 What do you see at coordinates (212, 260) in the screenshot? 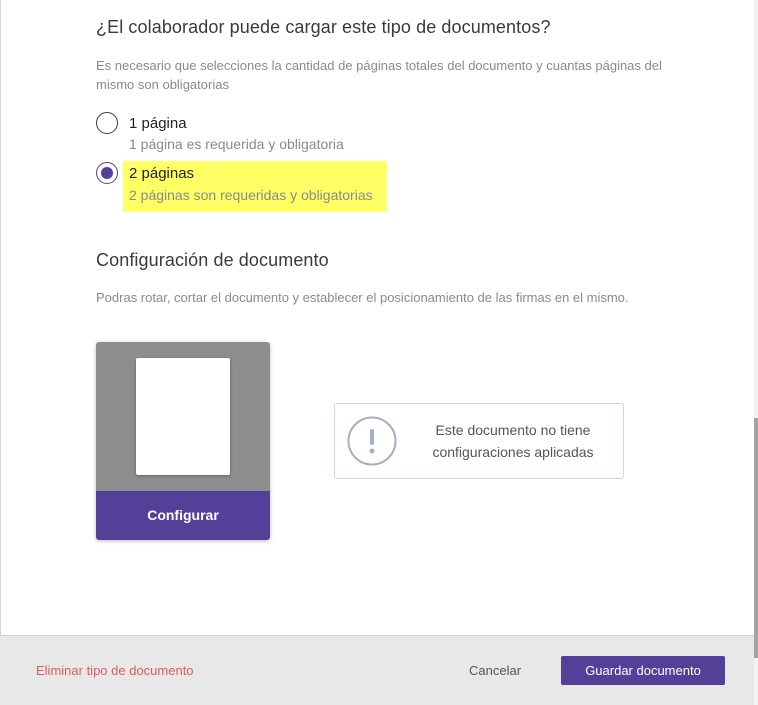
I see `config-section-title: Configuración de documento` at bounding box center [212, 260].